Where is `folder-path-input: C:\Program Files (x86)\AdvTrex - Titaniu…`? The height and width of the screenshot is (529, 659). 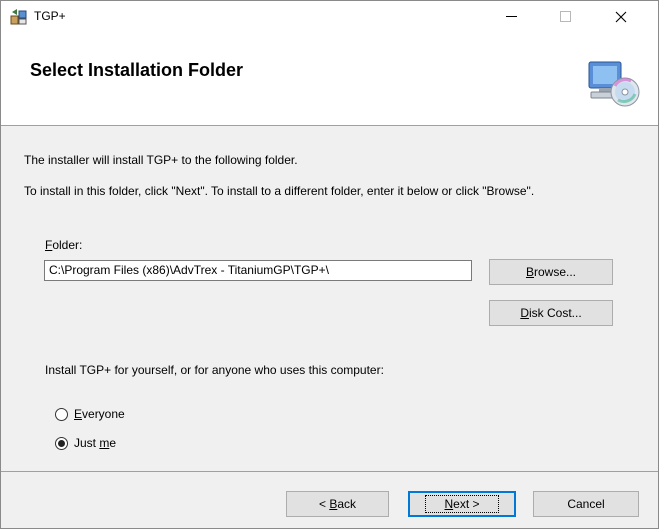 folder-path-input: C:\Program Files (x86)\AdvTrex - Titaniu… is located at coordinates (258, 270).